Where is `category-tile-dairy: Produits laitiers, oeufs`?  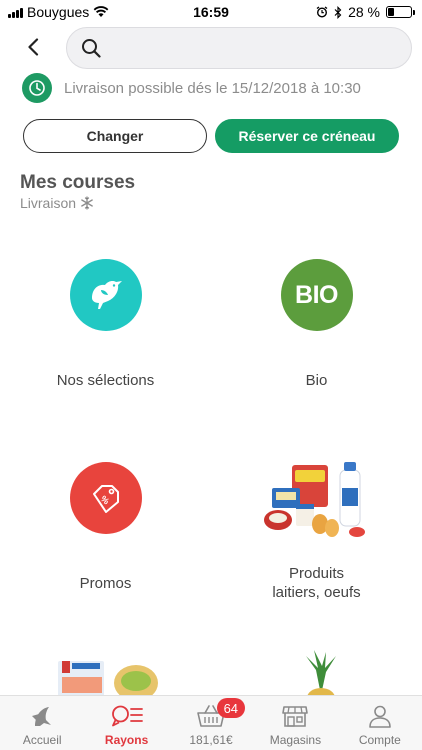 category-tile-dairy: Produits laitiers, oeufs is located at coordinates (316, 531).